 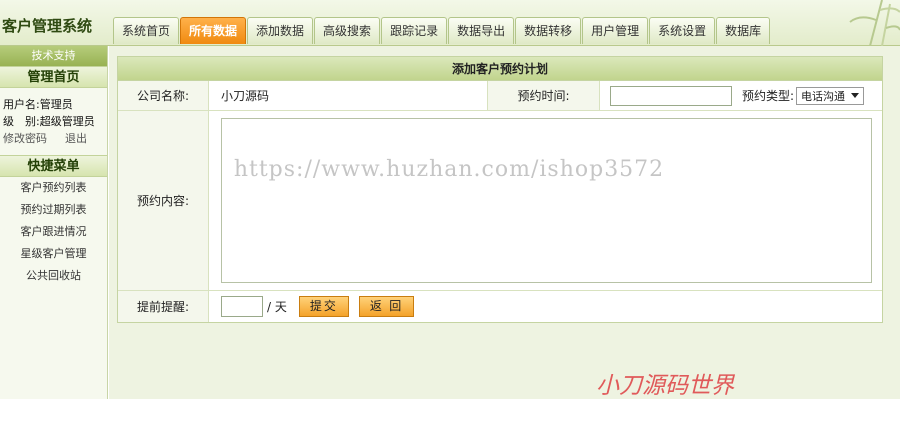 I want to click on remind-days-input, so click(x=242, y=306).